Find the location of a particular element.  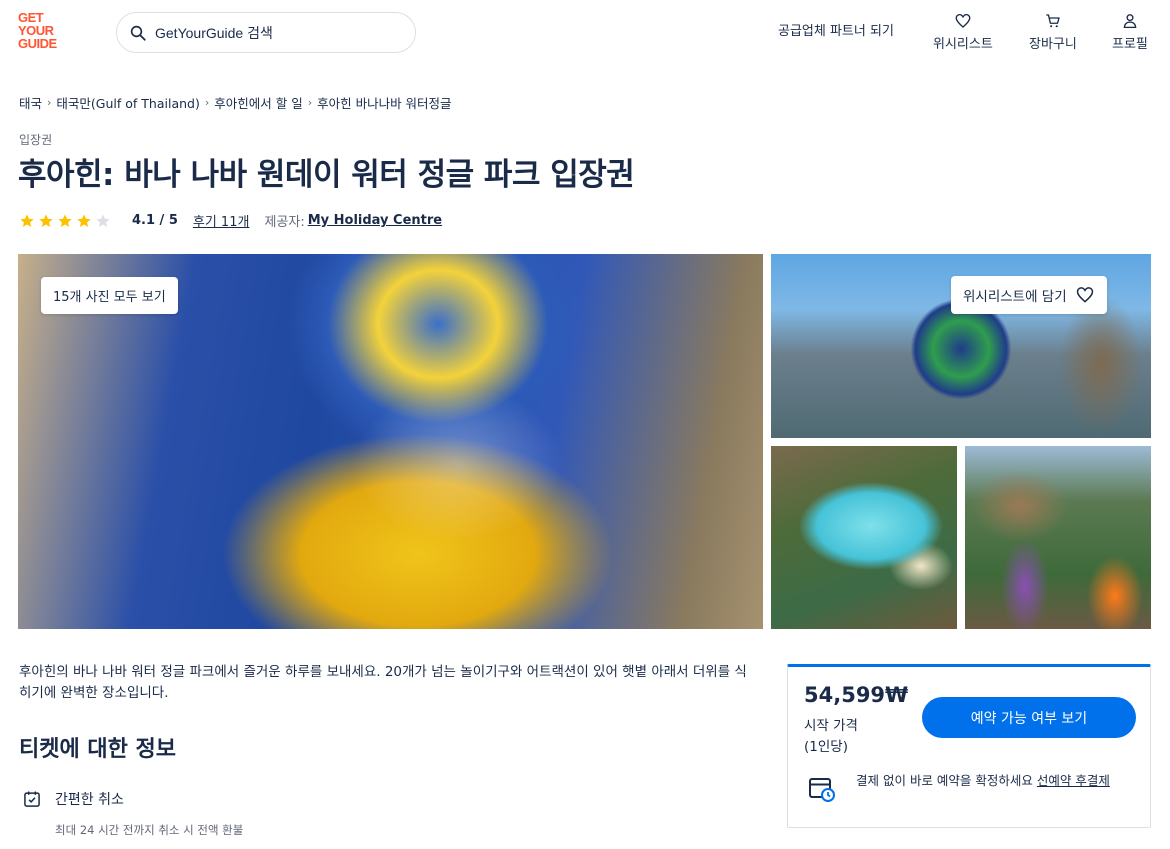

feature-sub-text: 최대 24 시간 전까지 취소 시 전액 환불 is located at coordinates (149, 830).